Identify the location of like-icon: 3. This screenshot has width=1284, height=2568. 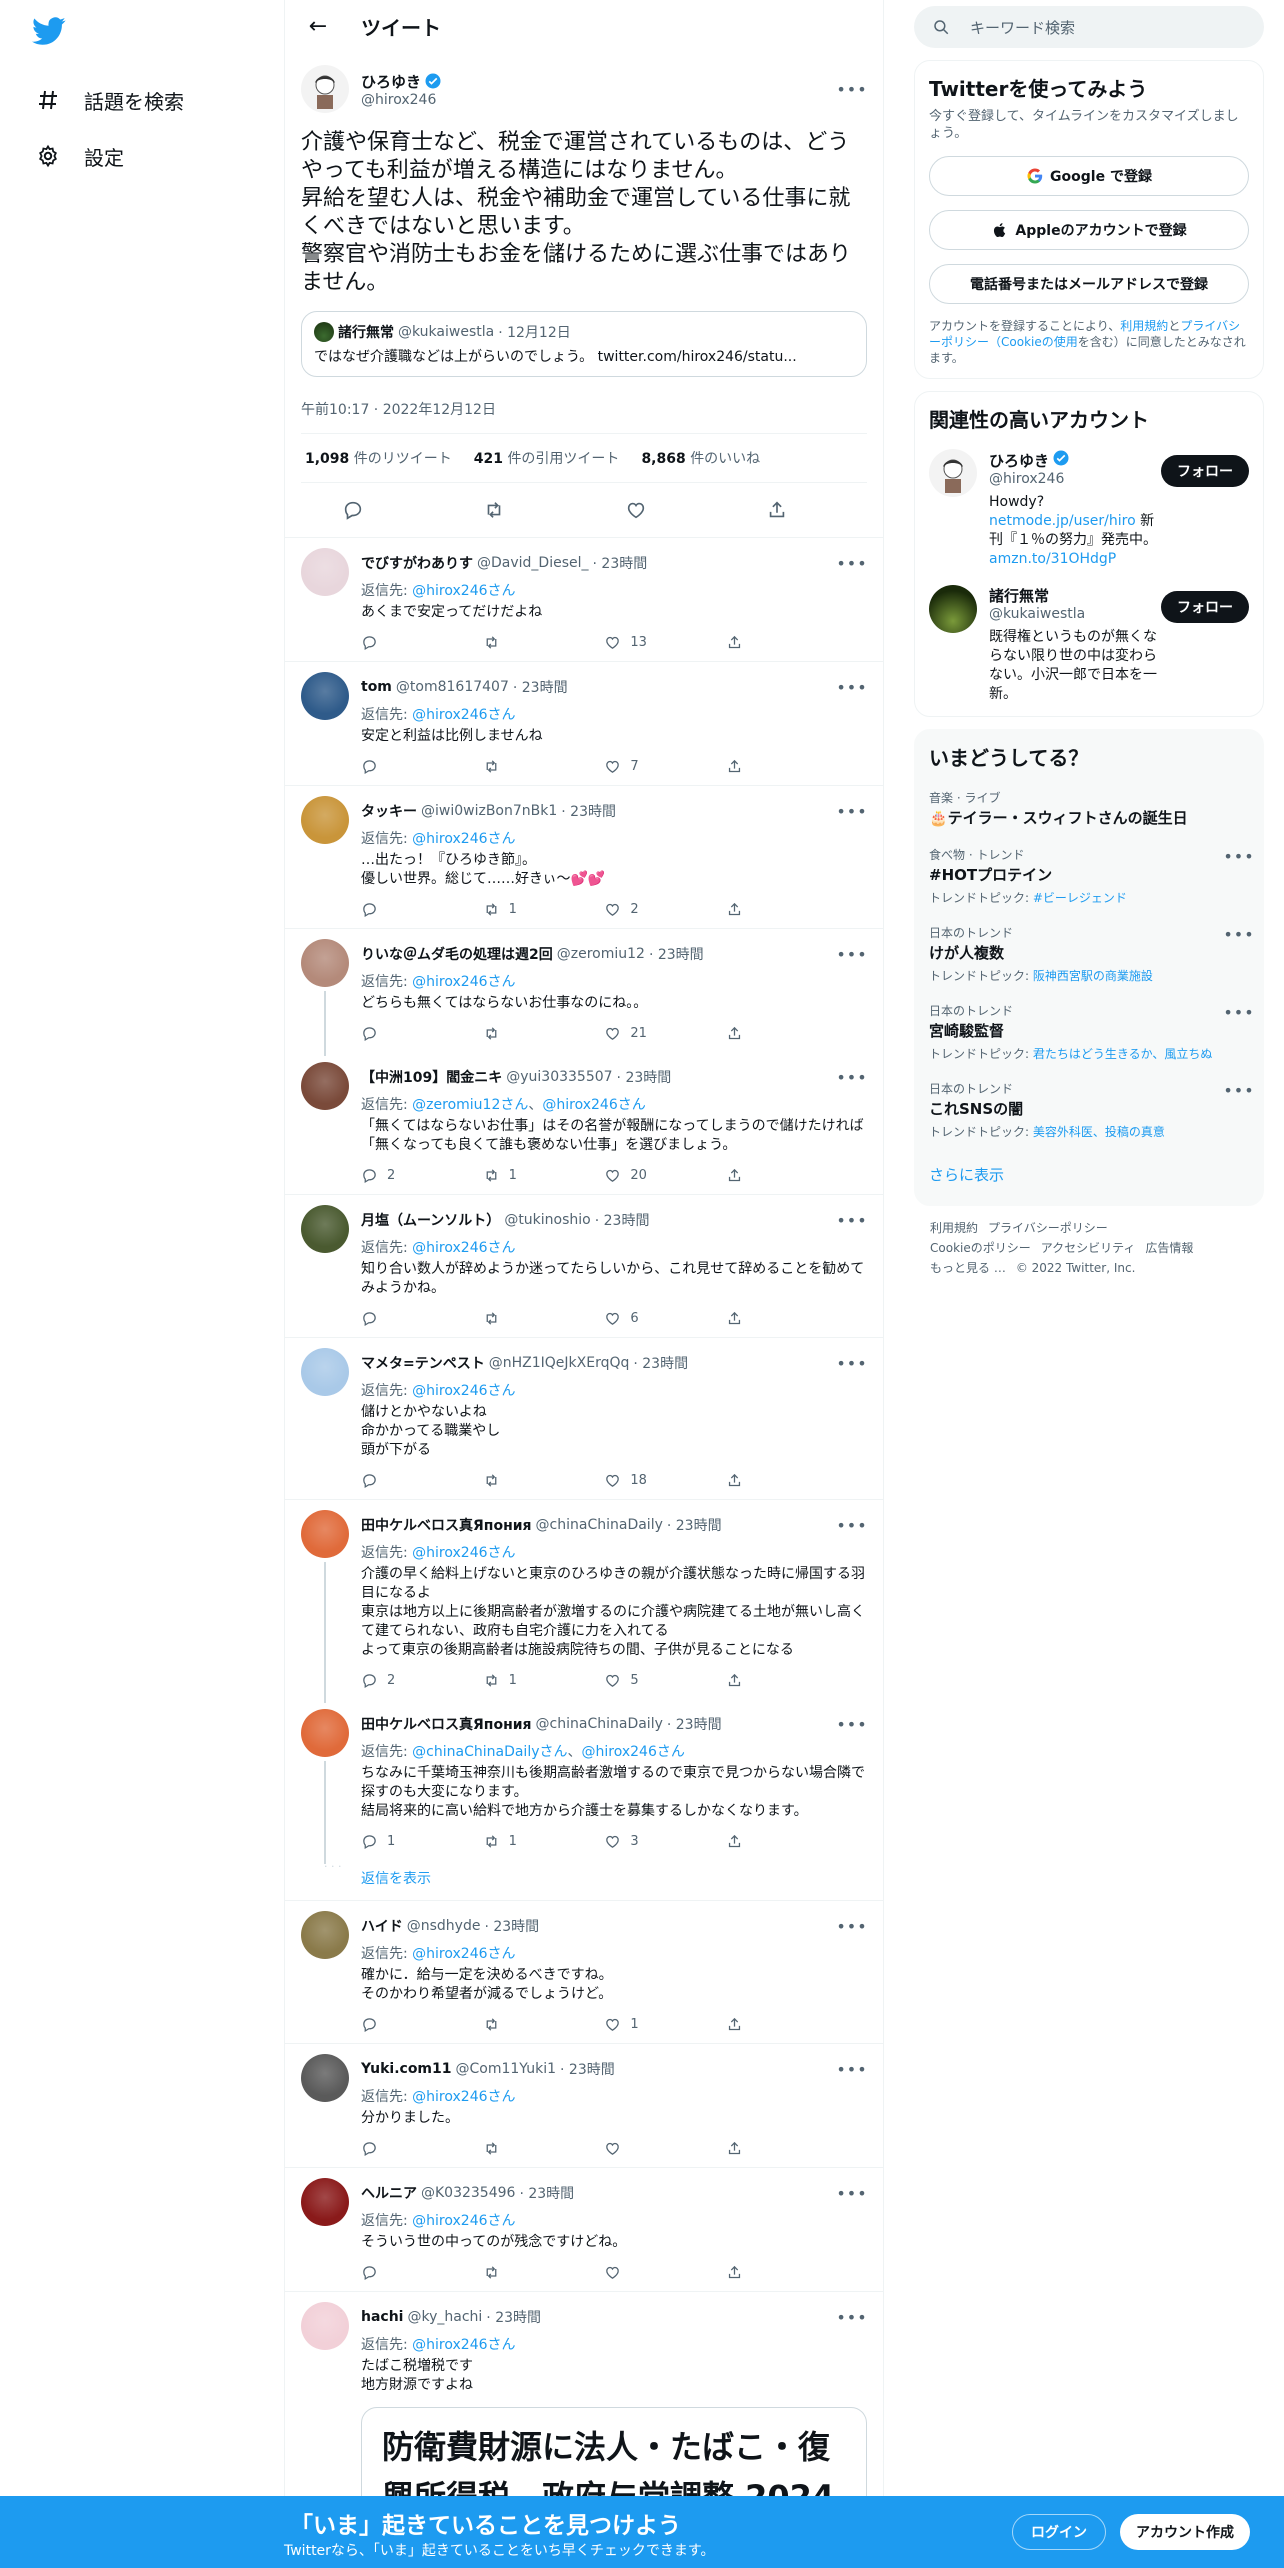
(634, 1841).